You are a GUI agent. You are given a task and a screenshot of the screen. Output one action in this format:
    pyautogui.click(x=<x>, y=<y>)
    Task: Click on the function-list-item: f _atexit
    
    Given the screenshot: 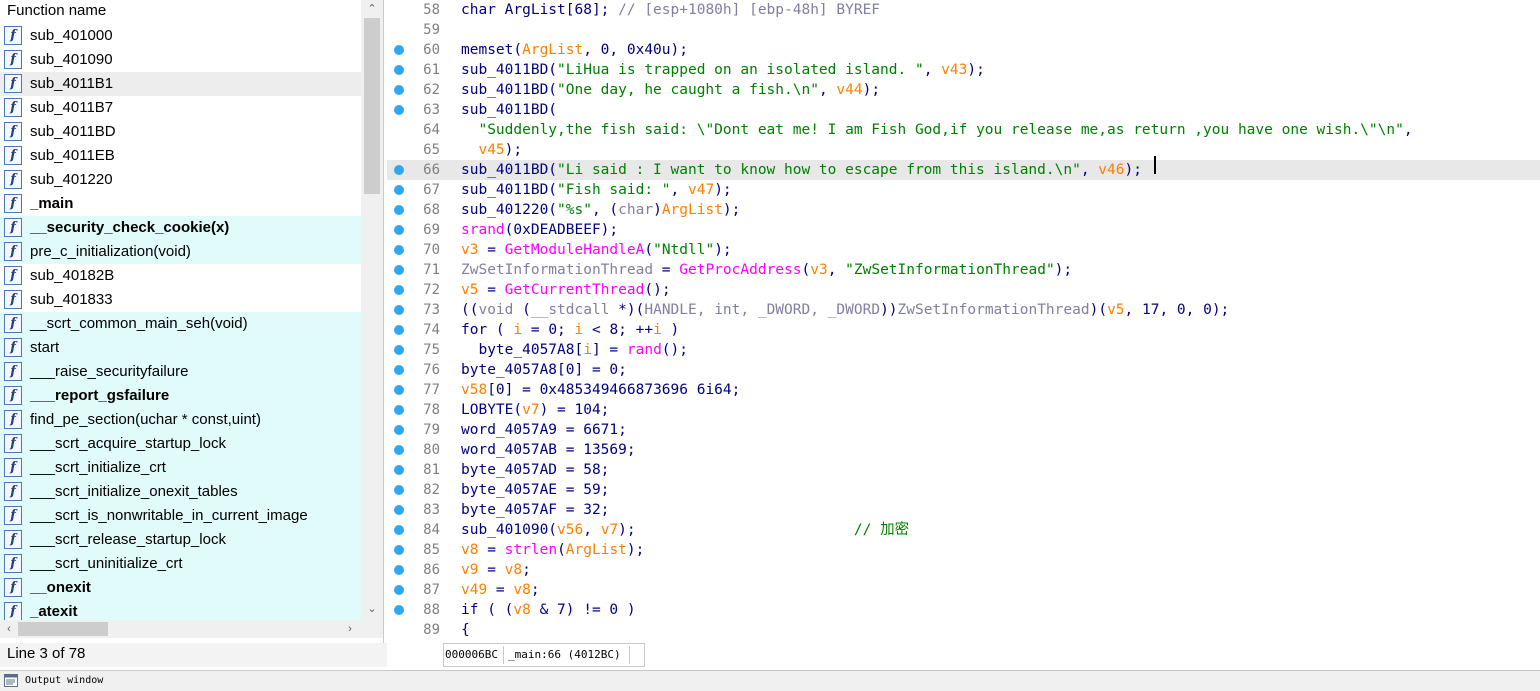 What is the action you would take?
    pyautogui.click(x=180, y=610)
    